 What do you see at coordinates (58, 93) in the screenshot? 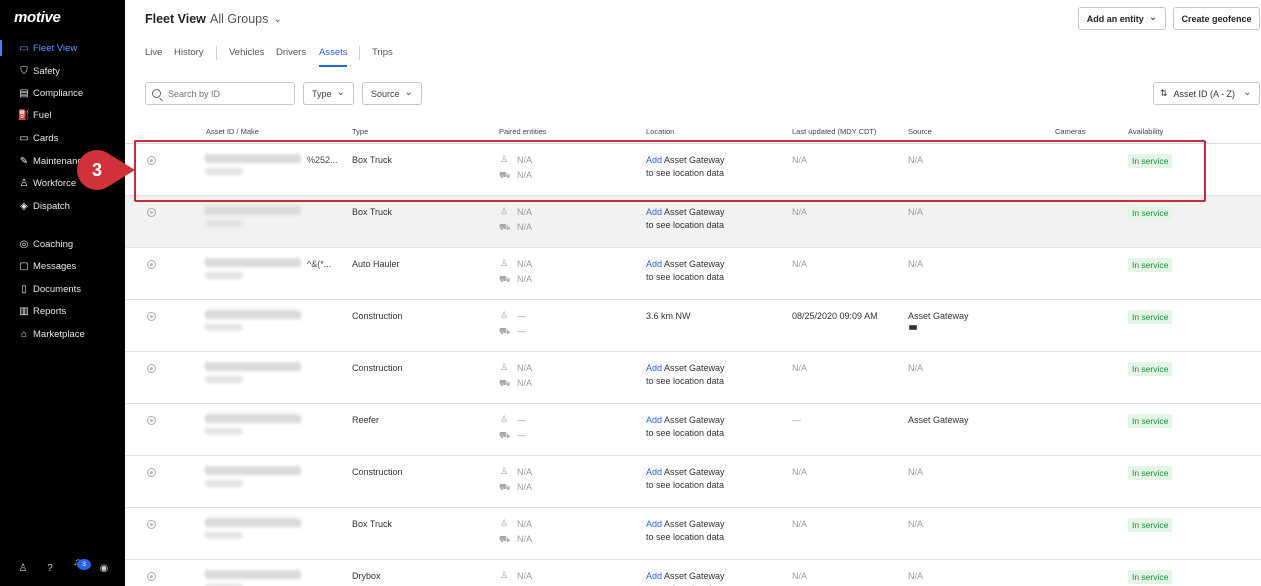
I see `sidebar-item-label: Compliance` at bounding box center [58, 93].